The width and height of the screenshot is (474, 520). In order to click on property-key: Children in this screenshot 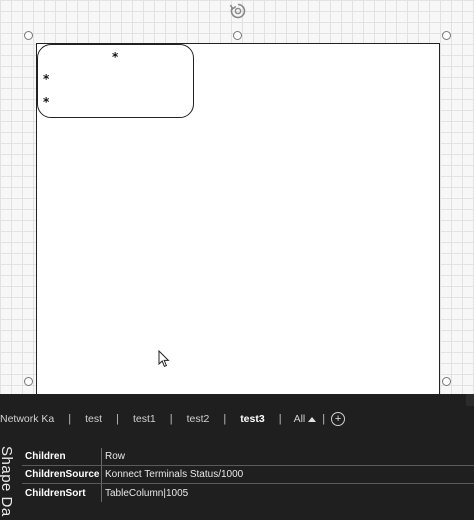, I will do `click(62, 456)`.